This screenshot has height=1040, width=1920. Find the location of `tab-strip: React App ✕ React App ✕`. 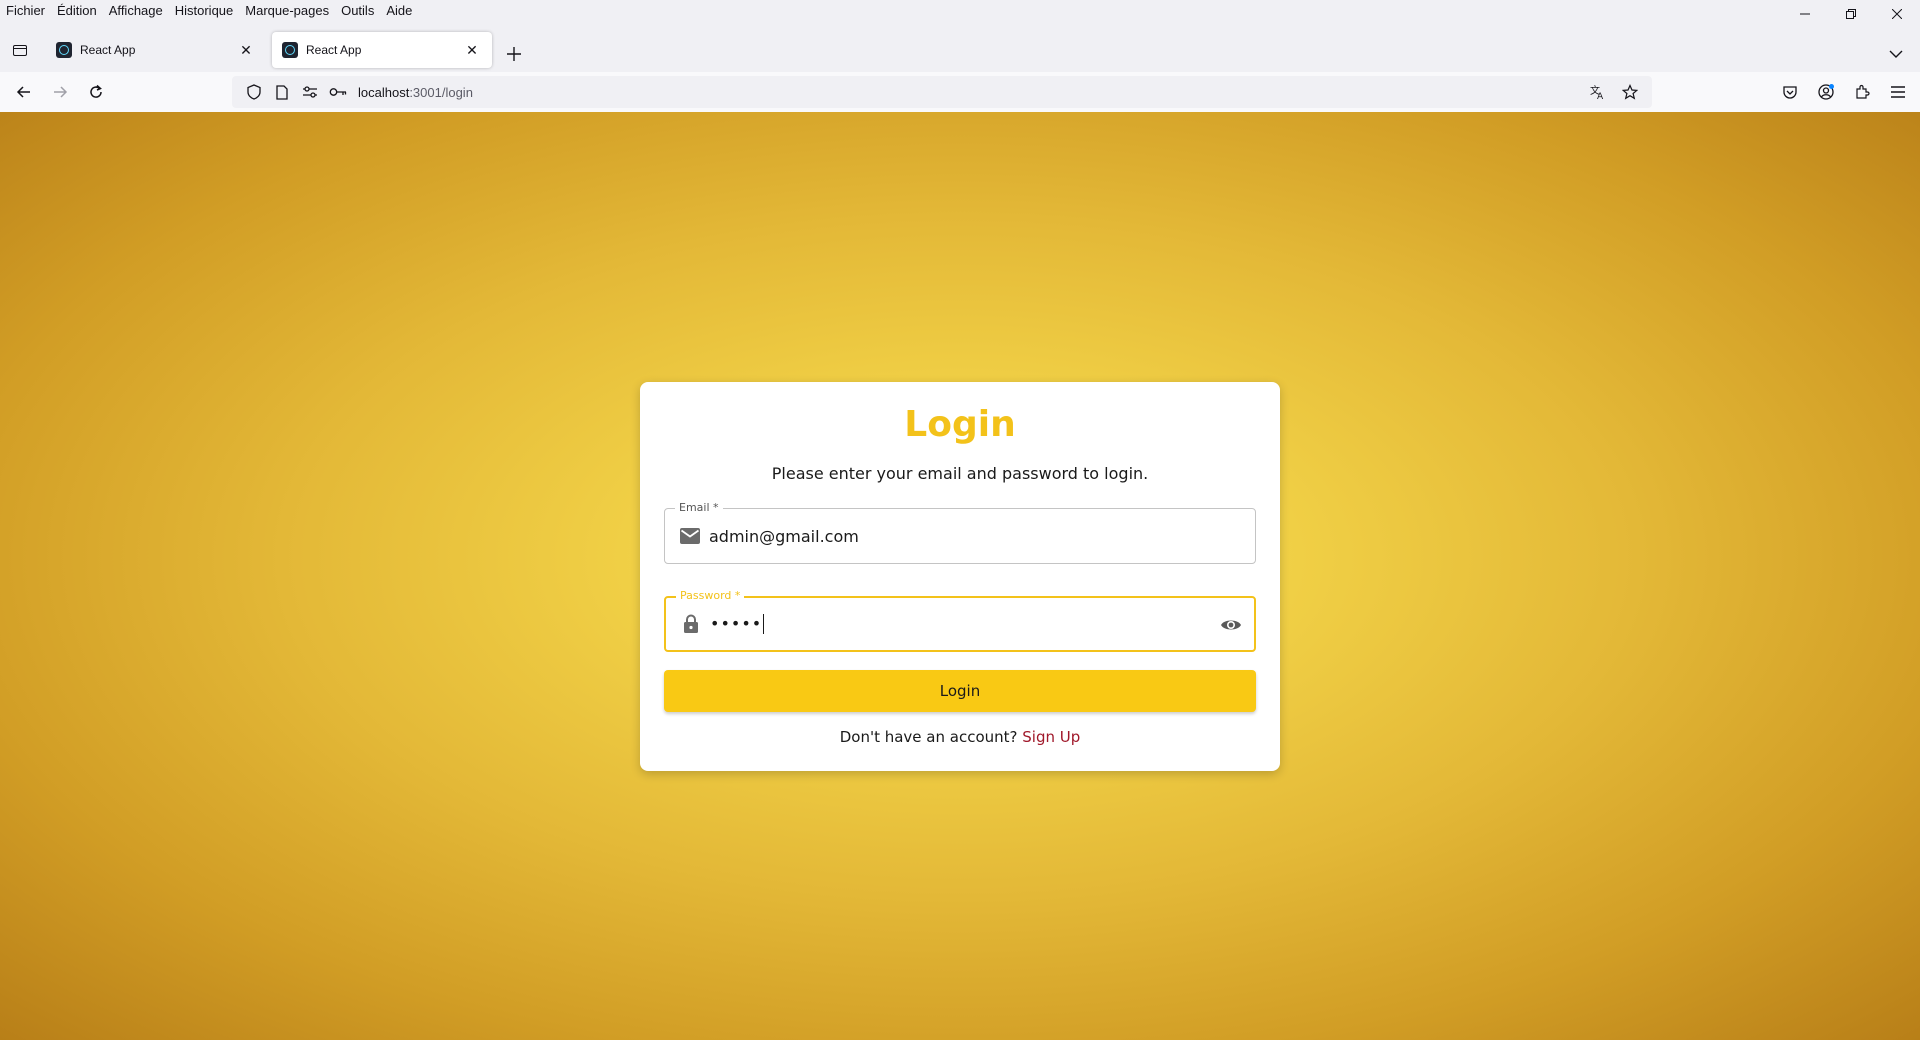

tab-strip: React App ✕ React App ✕ is located at coordinates (960, 50).